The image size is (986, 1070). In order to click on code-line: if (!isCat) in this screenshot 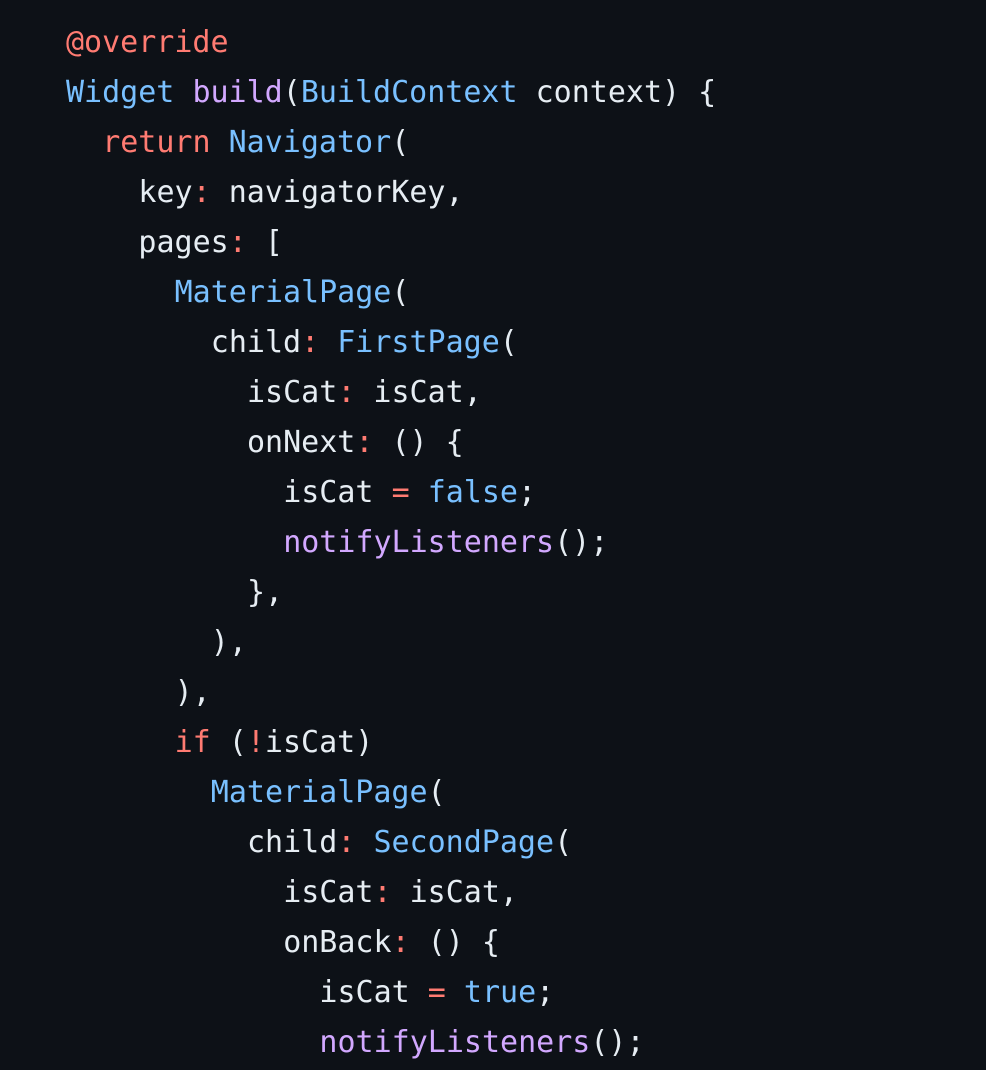, I will do `click(274, 743)`.